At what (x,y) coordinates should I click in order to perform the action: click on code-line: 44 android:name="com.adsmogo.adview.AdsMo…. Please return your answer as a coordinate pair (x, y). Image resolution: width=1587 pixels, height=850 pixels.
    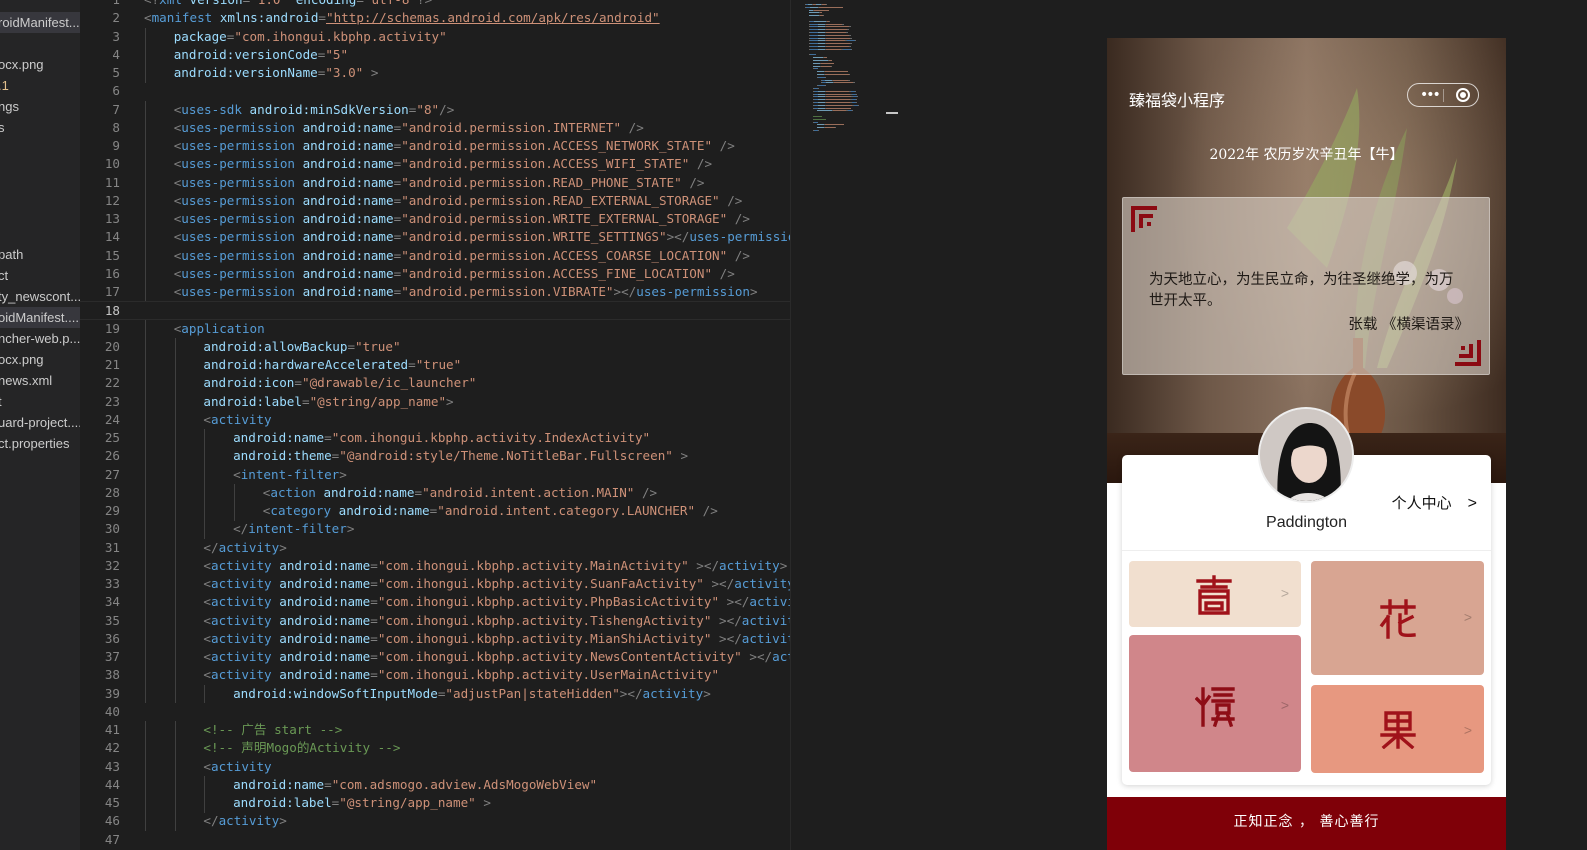
    Looking at the image, I should click on (435, 785).